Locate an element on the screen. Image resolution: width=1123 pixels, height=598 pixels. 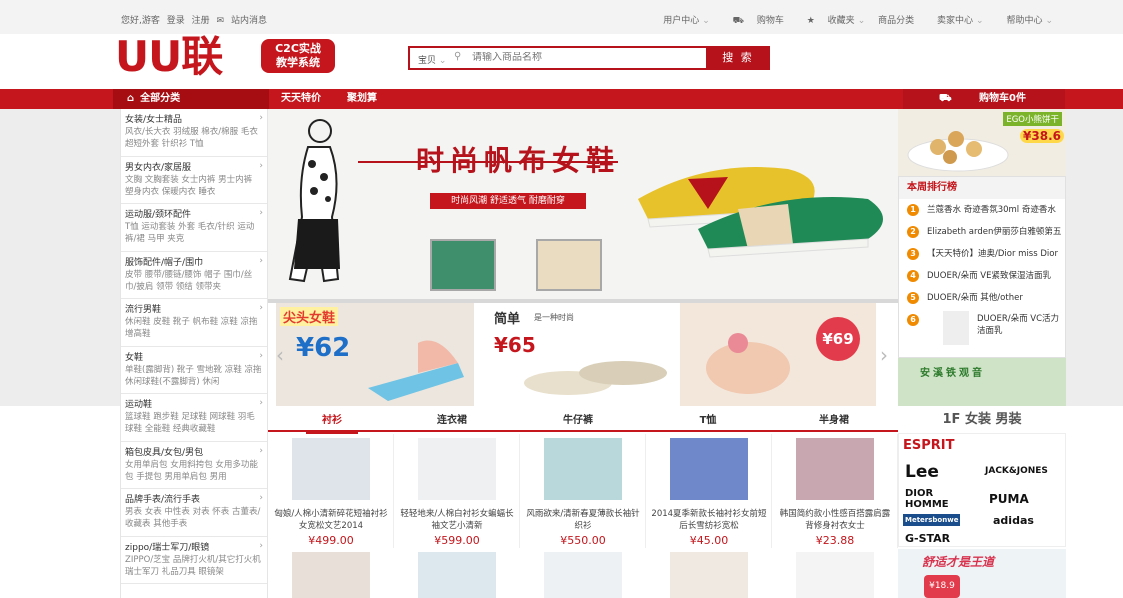
category-item: 流行男鞋 休闲鞋 皮鞋 靴子 帆布鞋 凉鞋 凉拖 增高鞋 › is located at coordinates (194, 323).